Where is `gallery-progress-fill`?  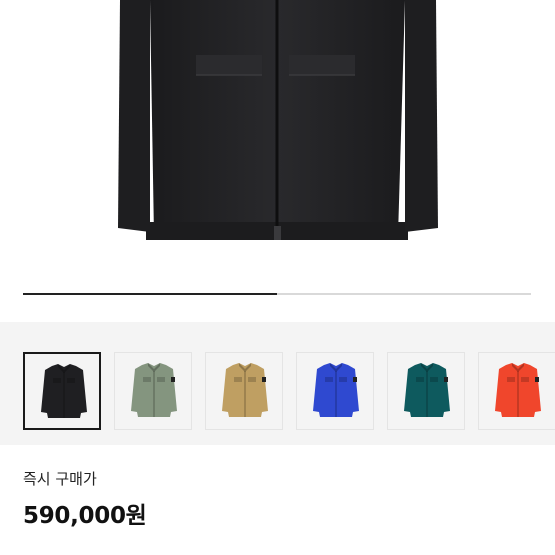 gallery-progress-fill is located at coordinates (150, 294).